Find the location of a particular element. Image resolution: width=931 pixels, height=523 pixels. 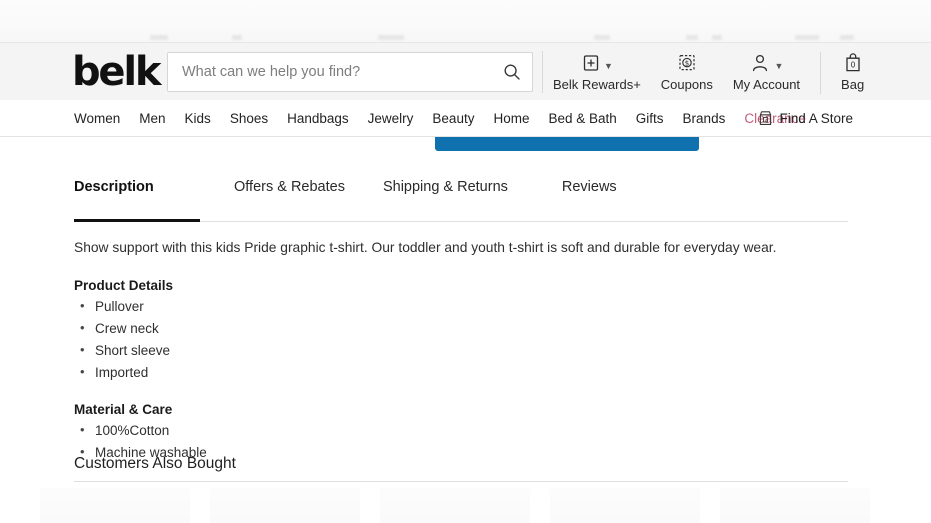

find-a-store-button: Find A Store is located at coordinates (805, 118).